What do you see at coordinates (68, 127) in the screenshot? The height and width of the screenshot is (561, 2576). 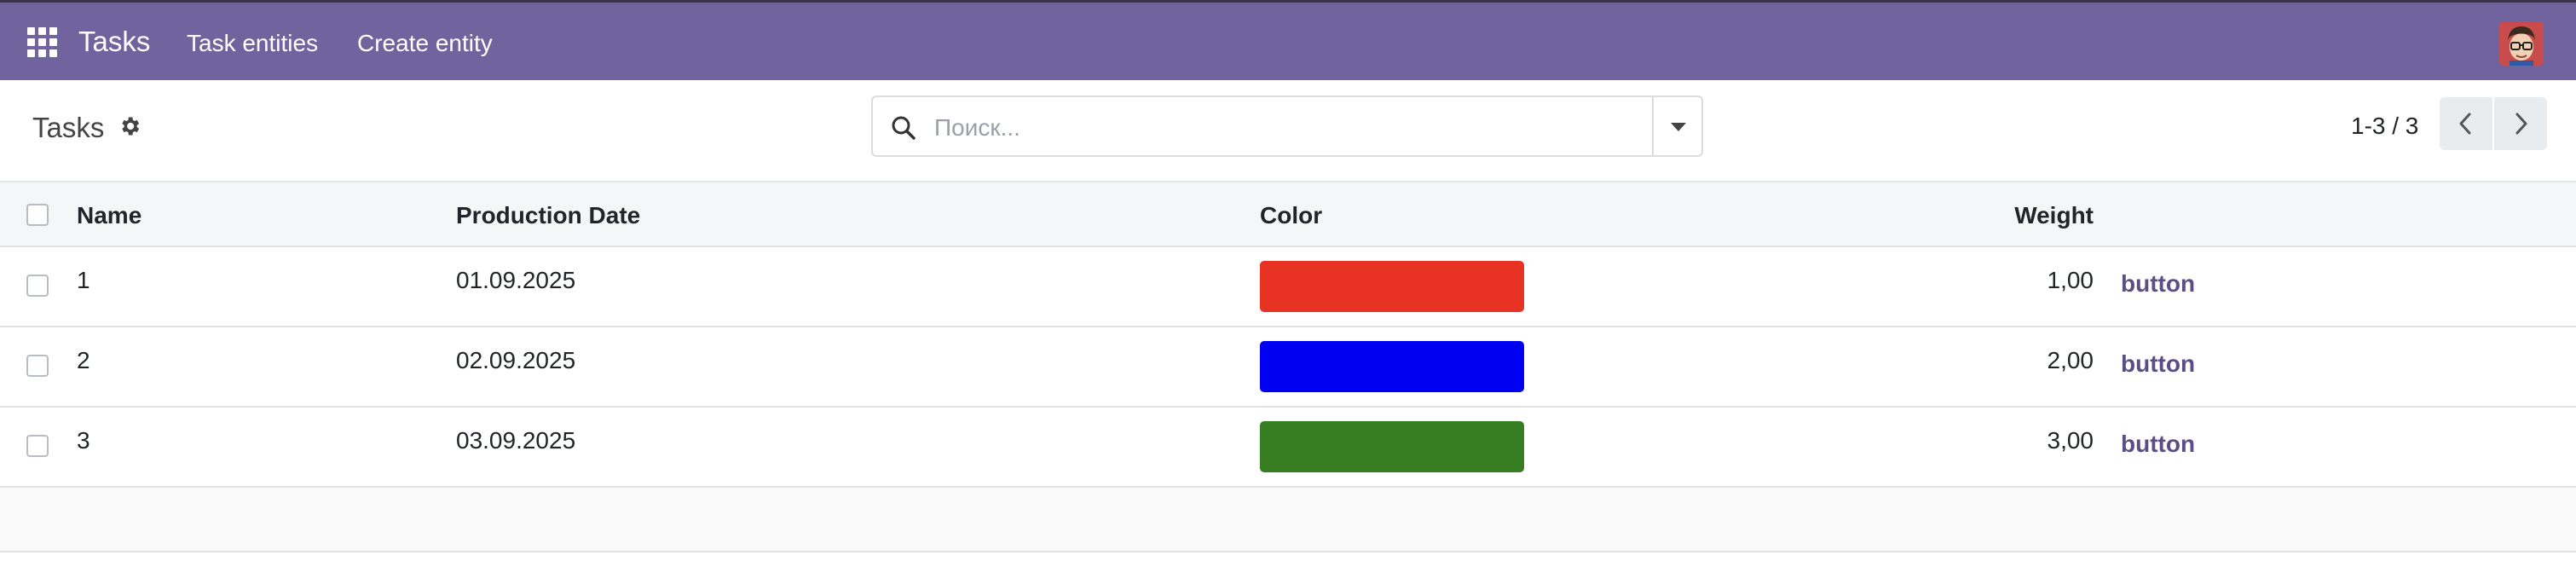 I see `page-title: Tasks` at bounding box center [68, 127].